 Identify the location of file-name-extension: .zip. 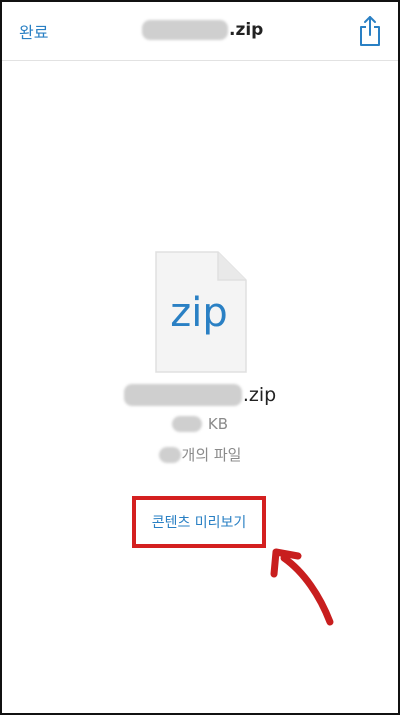
(259, 395).